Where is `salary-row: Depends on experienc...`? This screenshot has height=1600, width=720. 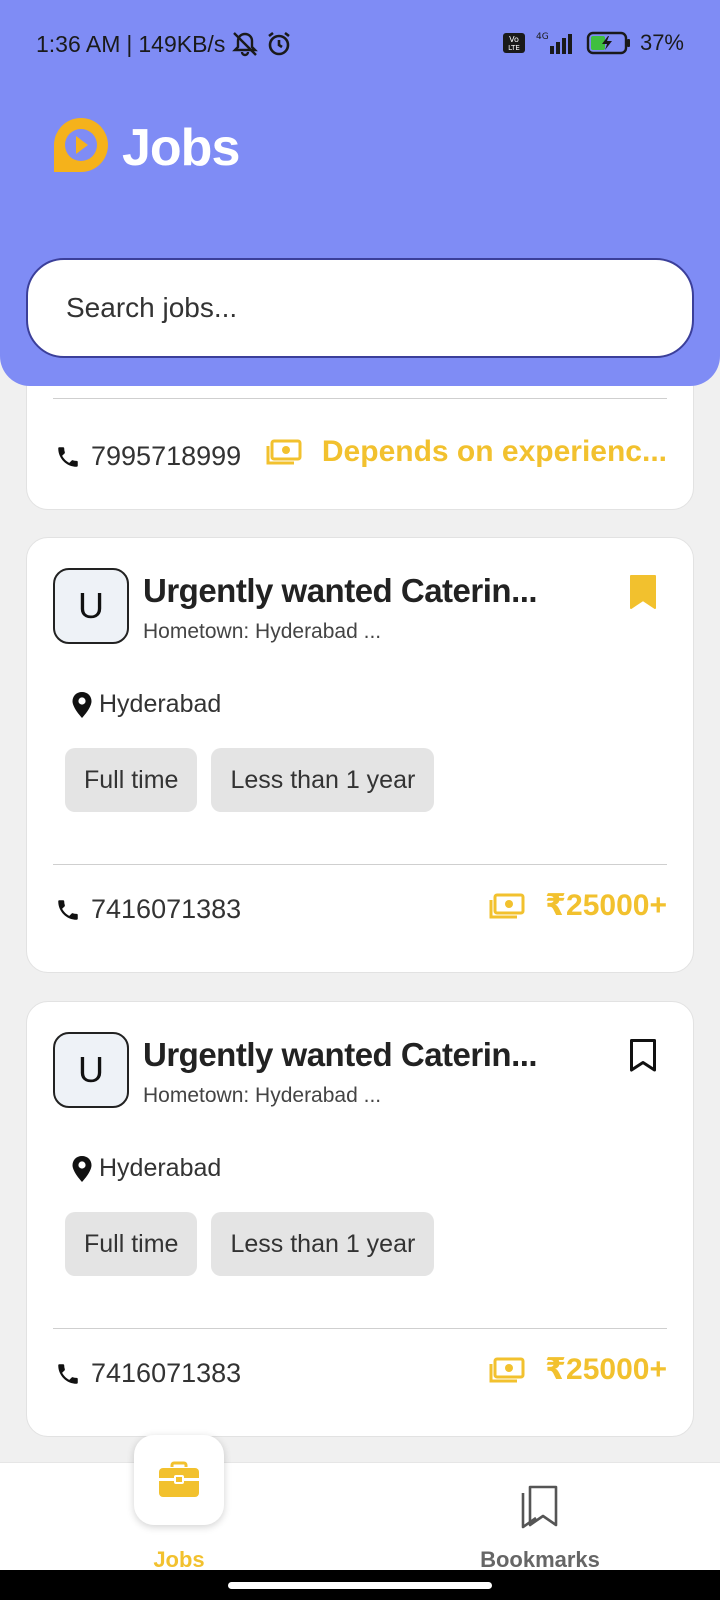 salary-row: Depends on experienc... is located at coordinates (466, 452).